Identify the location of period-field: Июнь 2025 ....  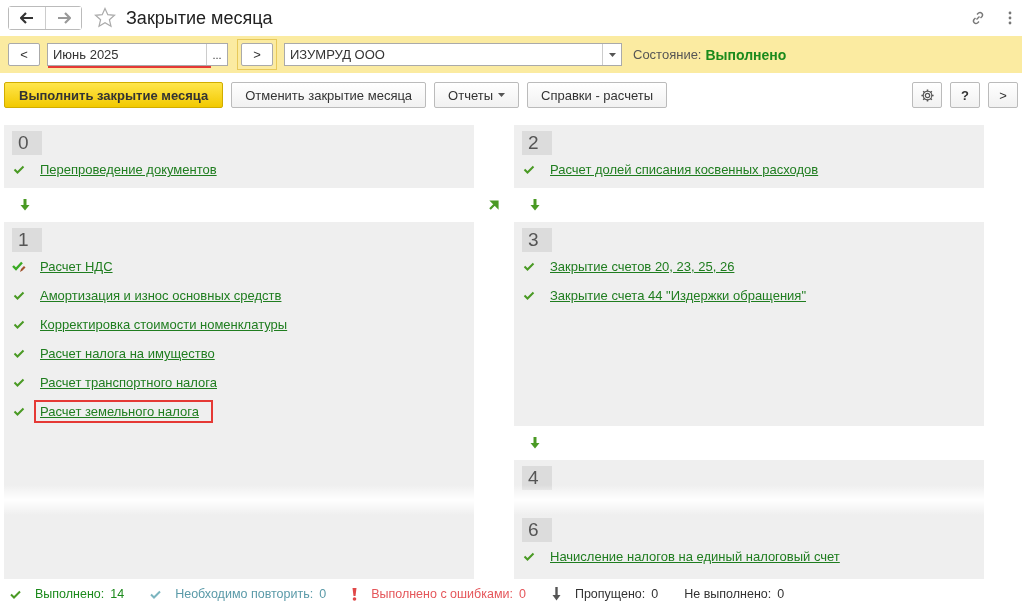
(137, 54).